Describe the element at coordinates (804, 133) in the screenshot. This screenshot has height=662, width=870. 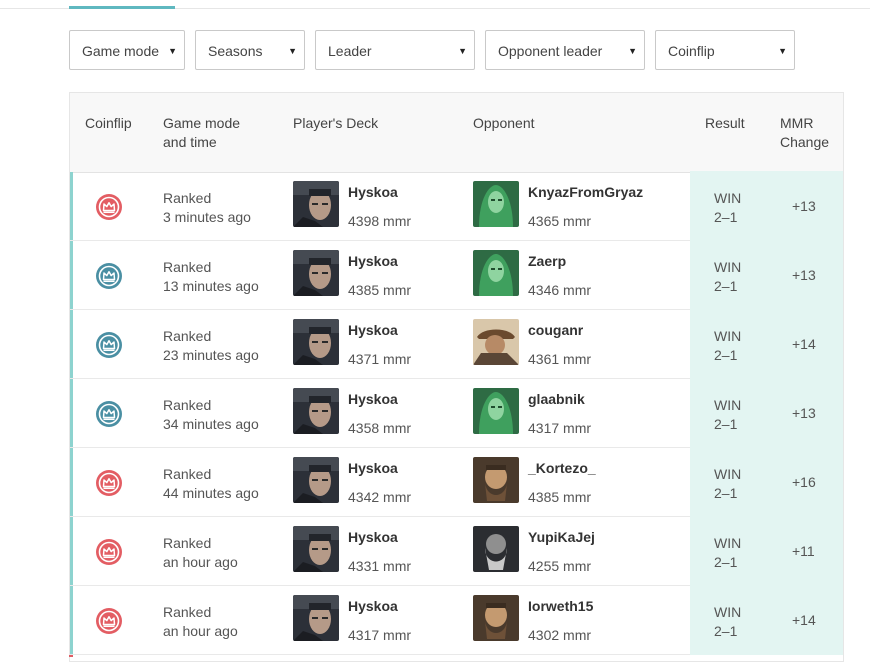
I see `header-mmr-change: MMR Change` at that location.